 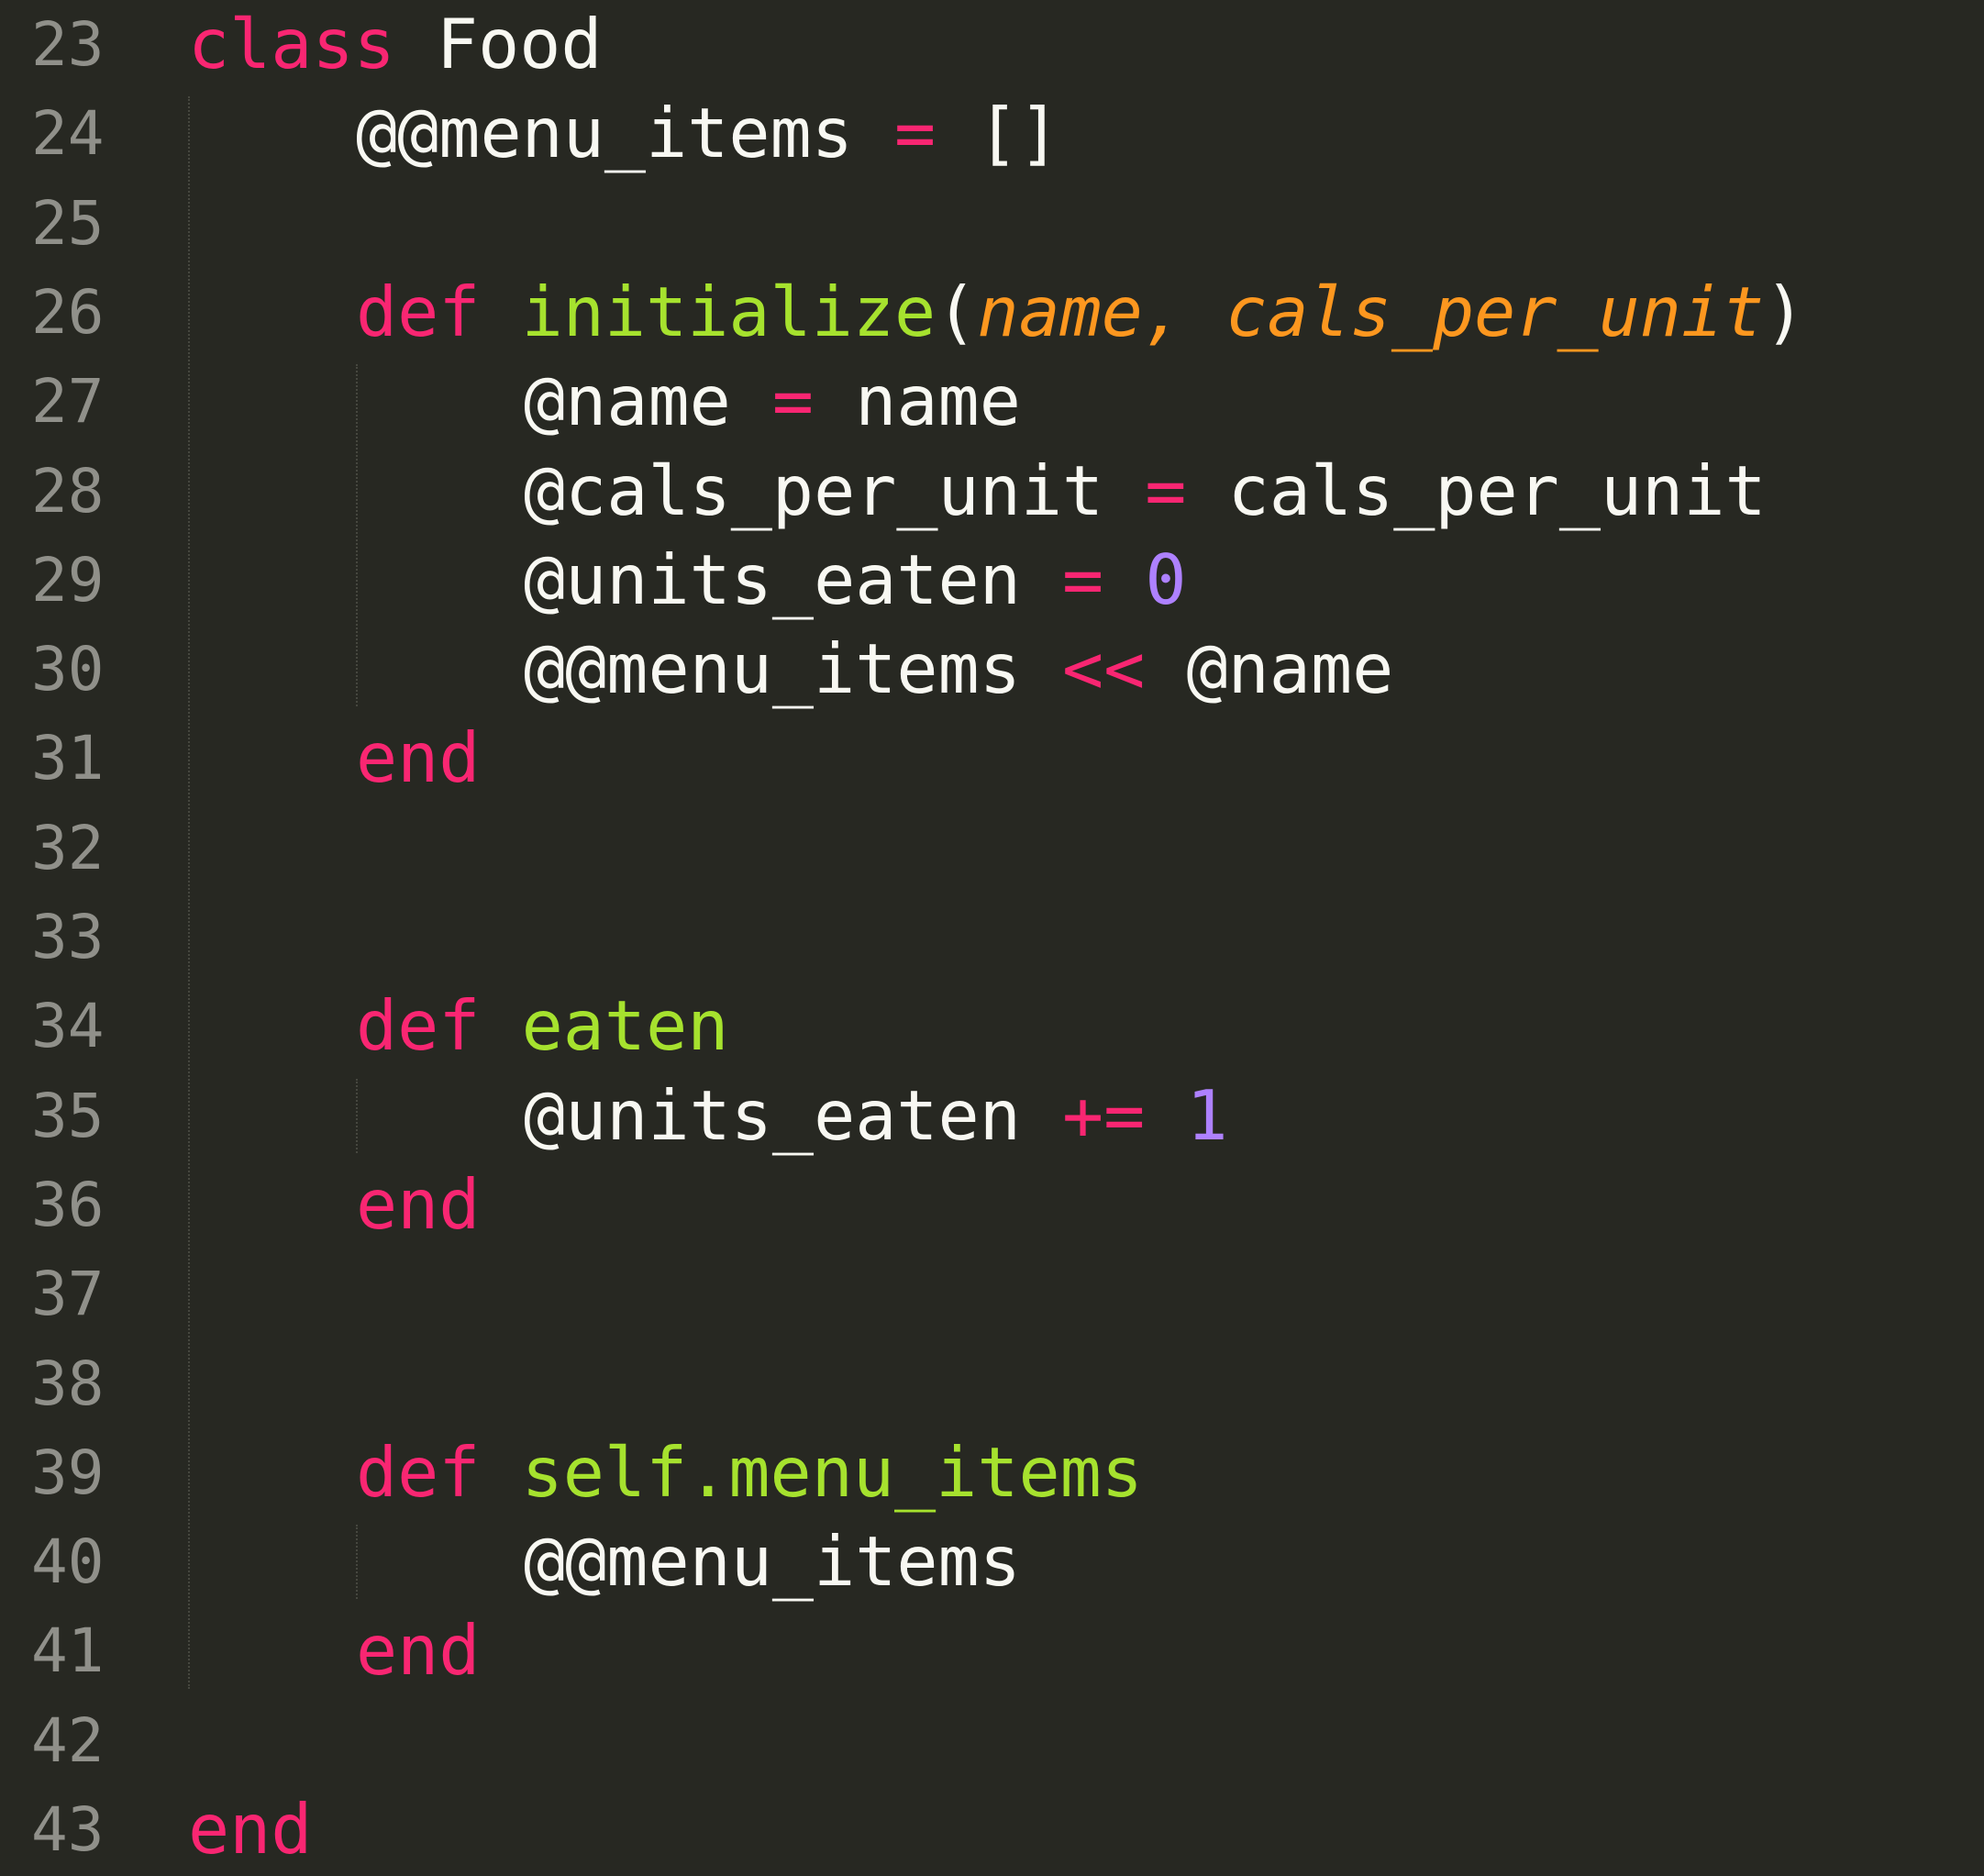 What do you see at coordinates (1785, 311) in the screenshot?
I see `code-token-plain: )` at bounding box center [1785, 311].